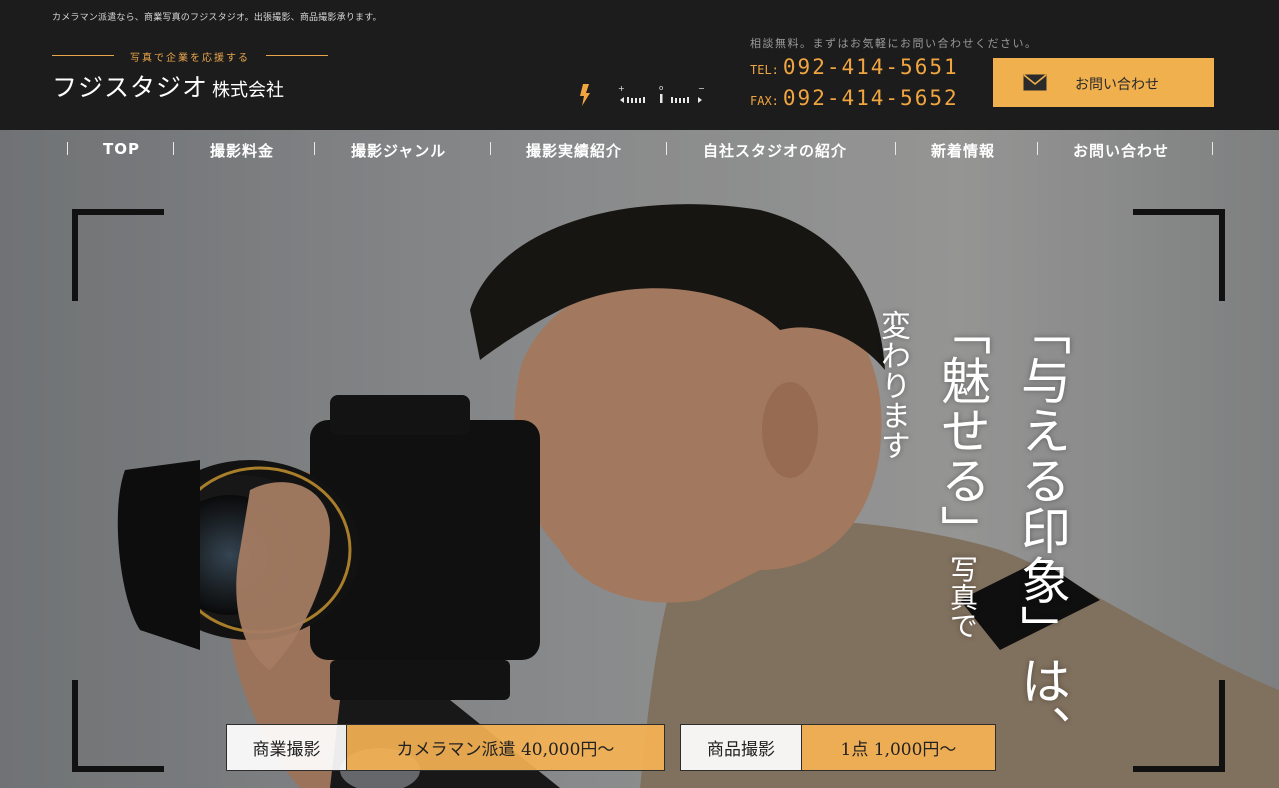  I want to click on frame-corner-bottom-right, so click(1179, 726).